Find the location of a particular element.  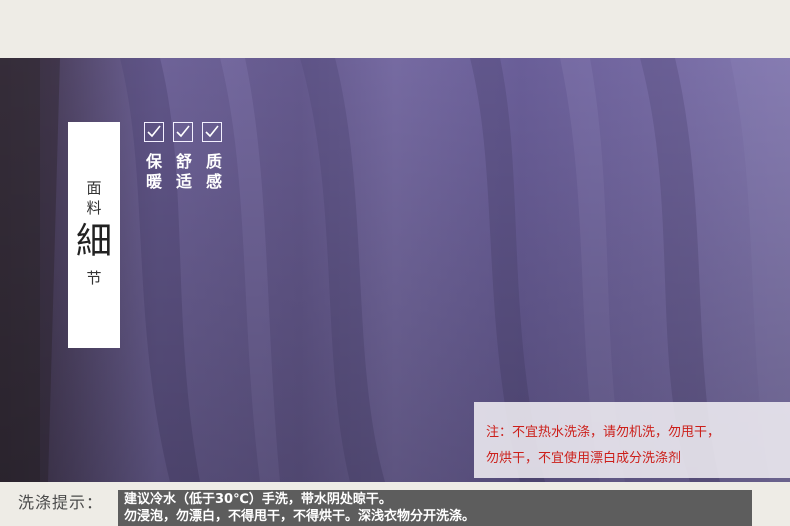

top-band is located at coordinates (395, 29).